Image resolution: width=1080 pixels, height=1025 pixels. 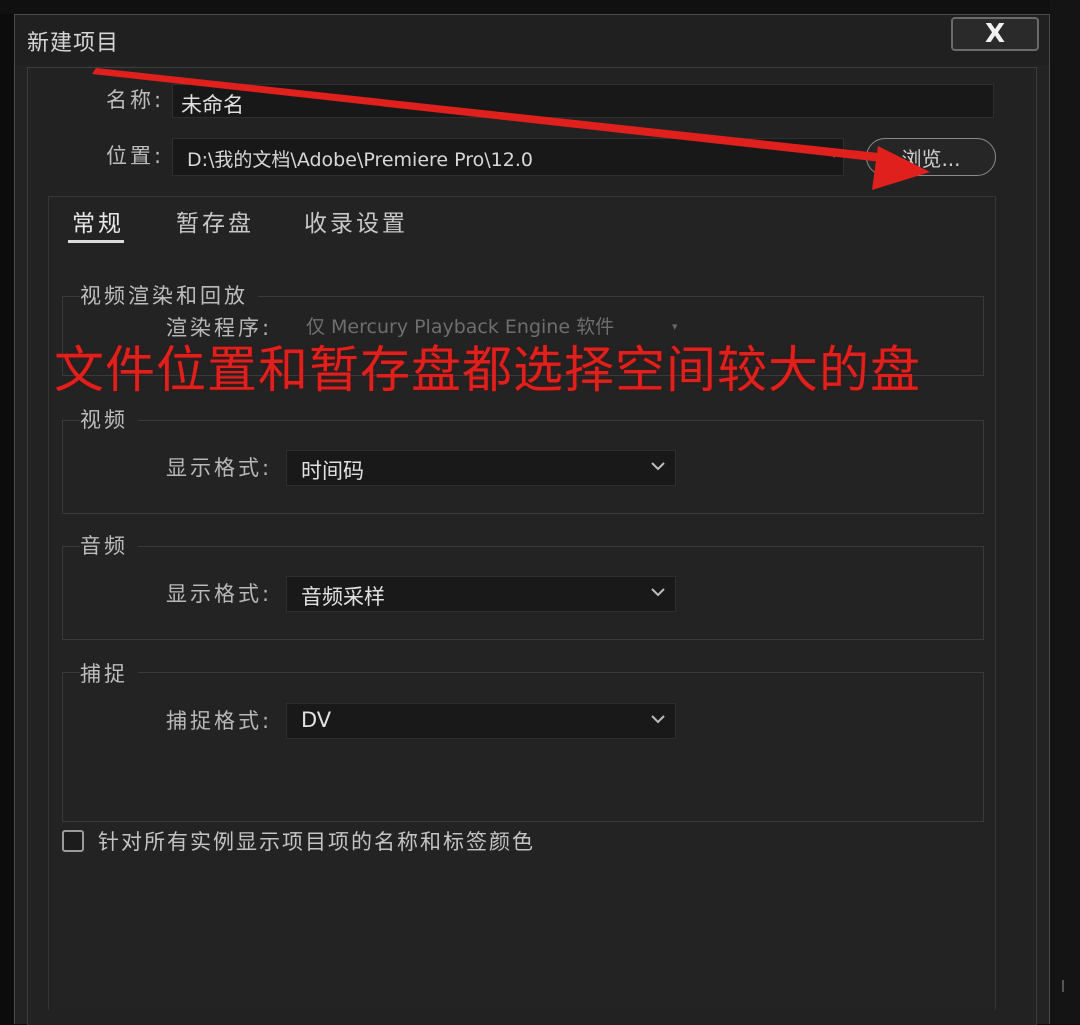 I want to click on annotation-arrow-icon, so click(x=511, y=129).